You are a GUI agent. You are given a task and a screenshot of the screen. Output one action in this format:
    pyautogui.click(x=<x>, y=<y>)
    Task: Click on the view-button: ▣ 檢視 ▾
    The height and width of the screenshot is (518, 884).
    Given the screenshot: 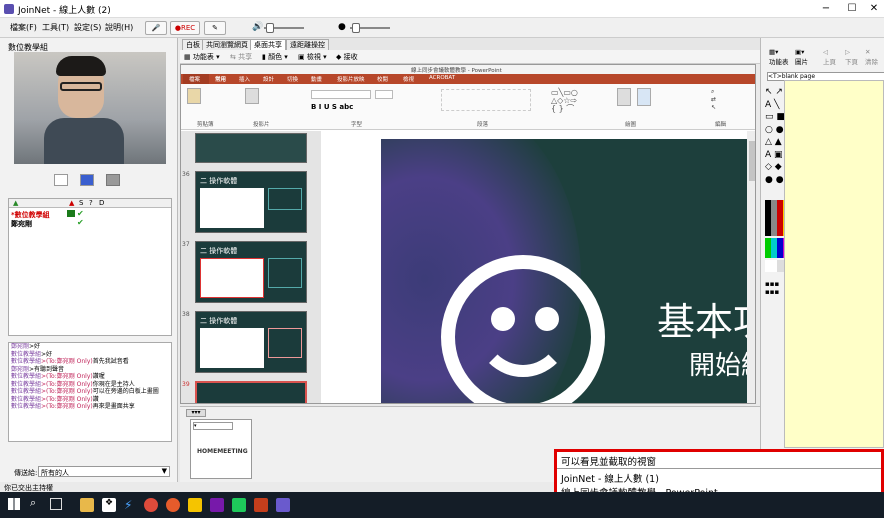 What is the action you would take?
    pyautogui.click(x=312, y=57)
    